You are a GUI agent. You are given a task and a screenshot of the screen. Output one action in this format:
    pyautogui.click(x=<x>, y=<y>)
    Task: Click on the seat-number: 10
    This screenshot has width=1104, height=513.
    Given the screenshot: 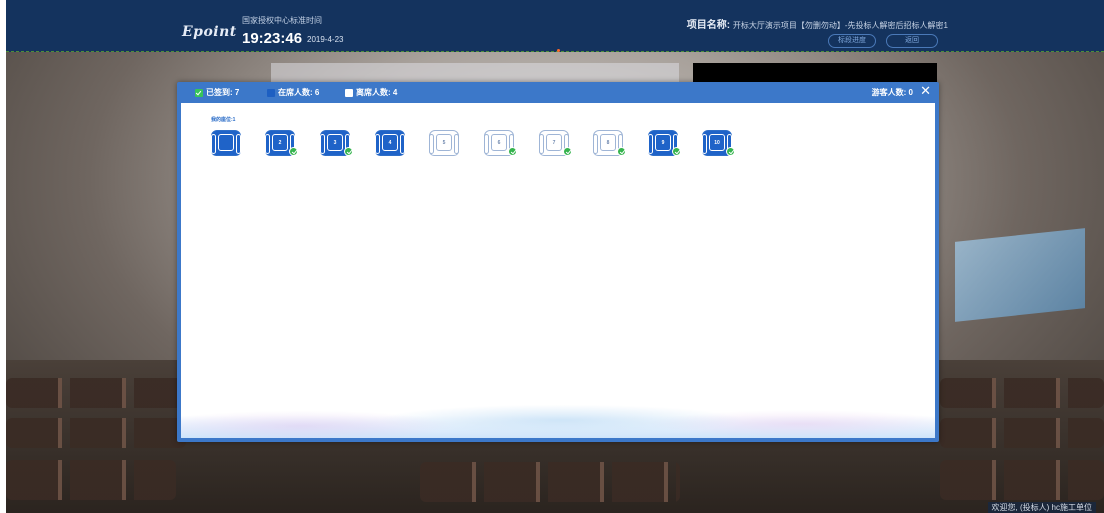 What is the action you would take?
    pyautogui.click(x=717, y=142)
    